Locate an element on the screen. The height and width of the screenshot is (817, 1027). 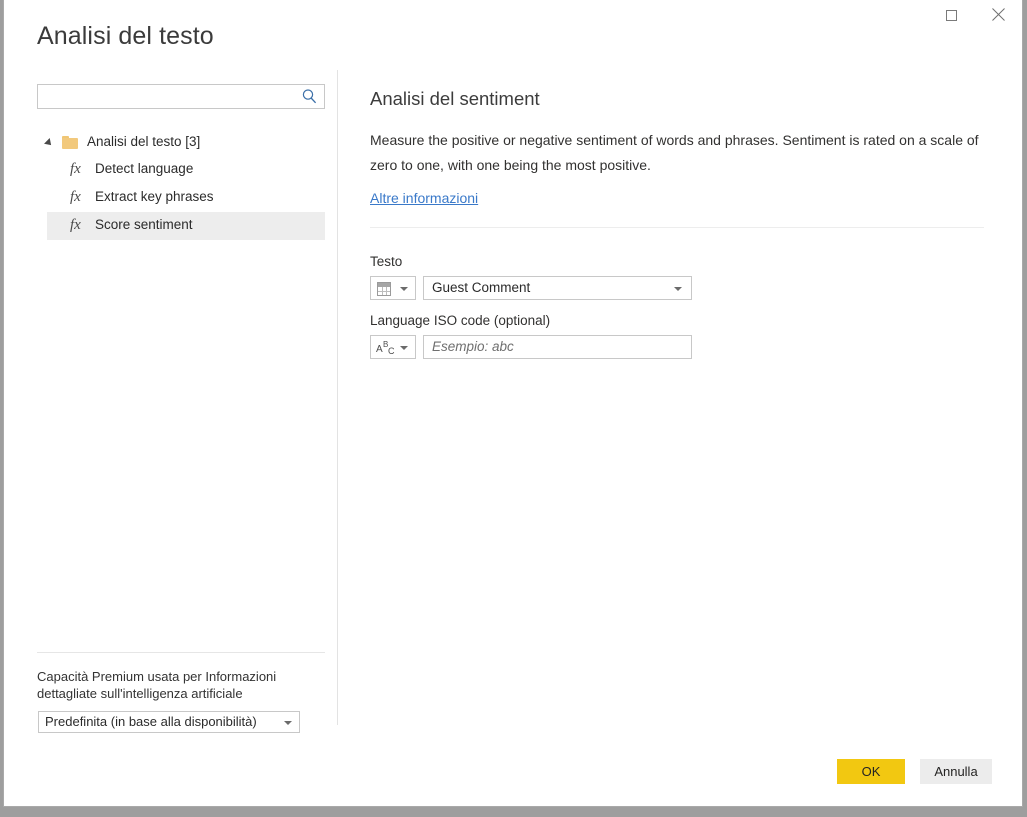
language-type-button: ABC is located at coordinates (393, 347).